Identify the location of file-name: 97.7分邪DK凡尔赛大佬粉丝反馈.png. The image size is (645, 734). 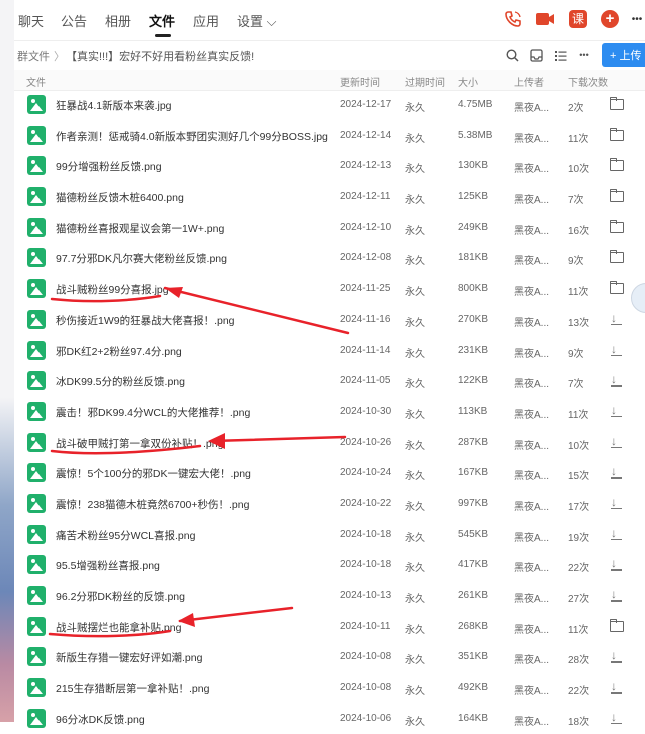
(141, 258).